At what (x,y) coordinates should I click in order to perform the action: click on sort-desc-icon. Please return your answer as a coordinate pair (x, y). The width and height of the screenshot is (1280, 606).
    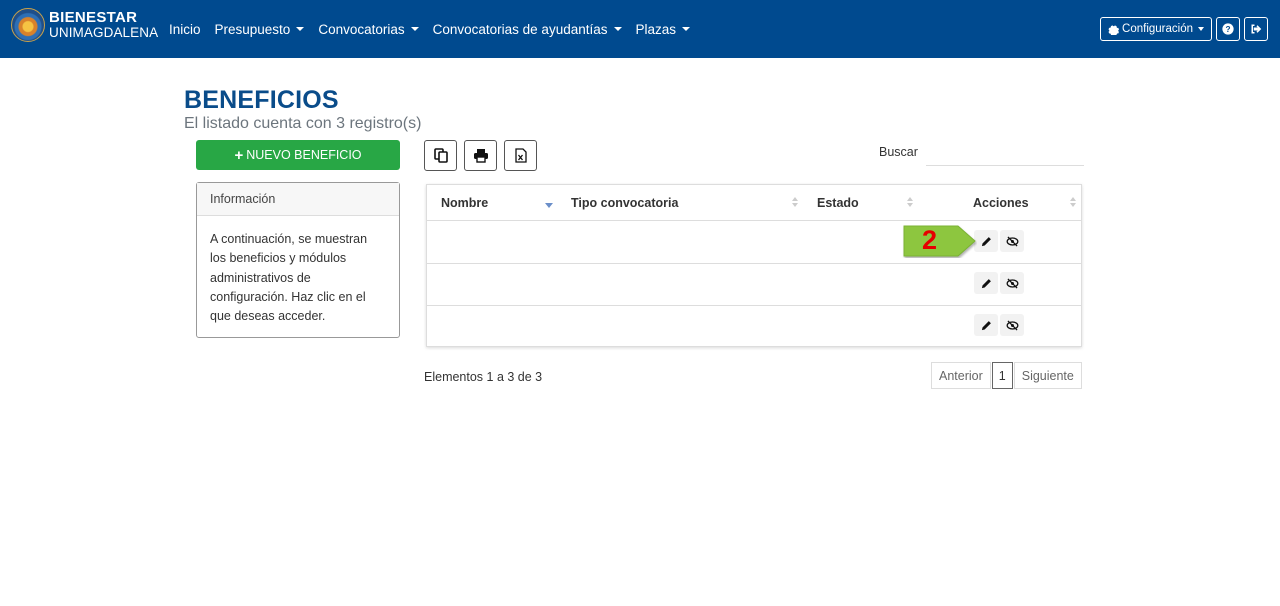
    Looking at the image, I should click on (549, 205).